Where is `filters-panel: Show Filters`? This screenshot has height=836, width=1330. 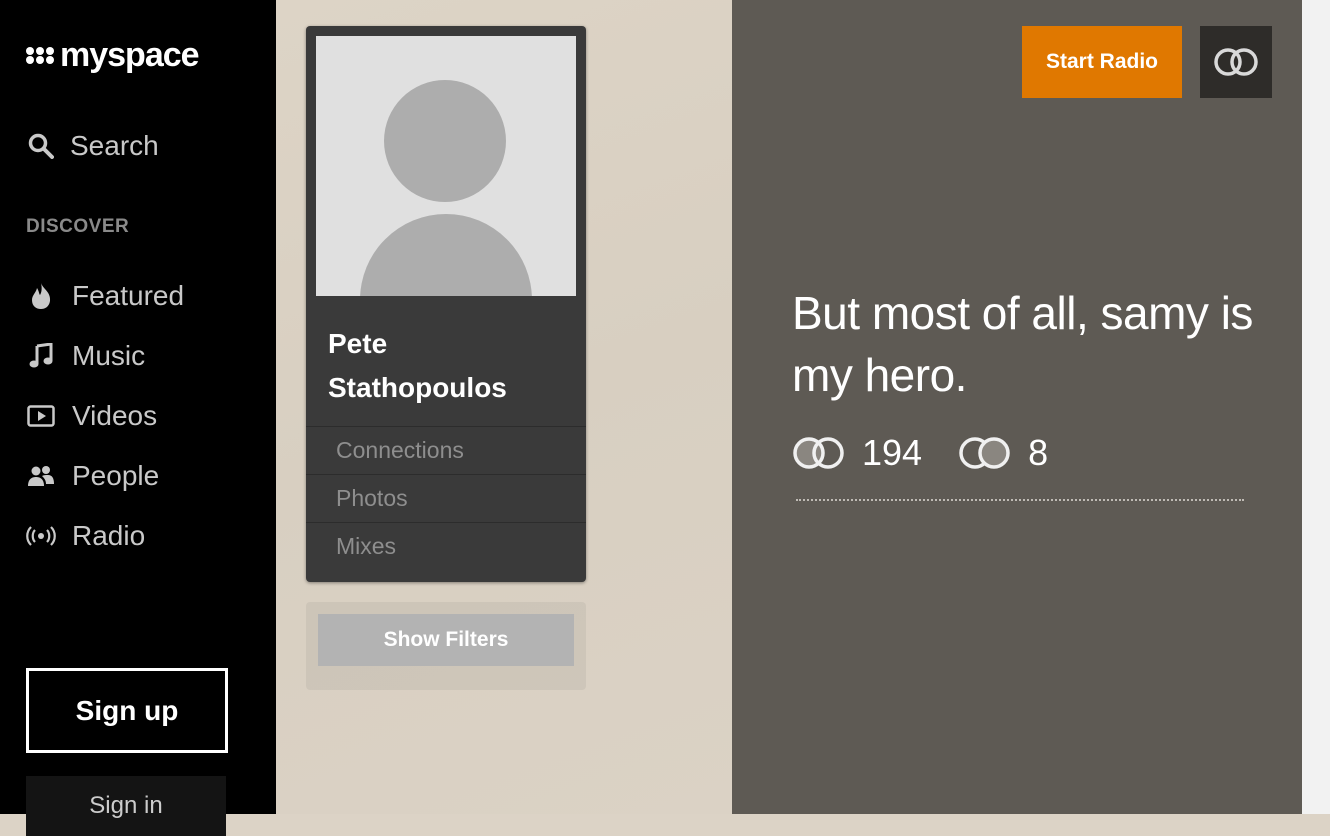 filters-panel: Show Filters is located at coordinates (446, 646).